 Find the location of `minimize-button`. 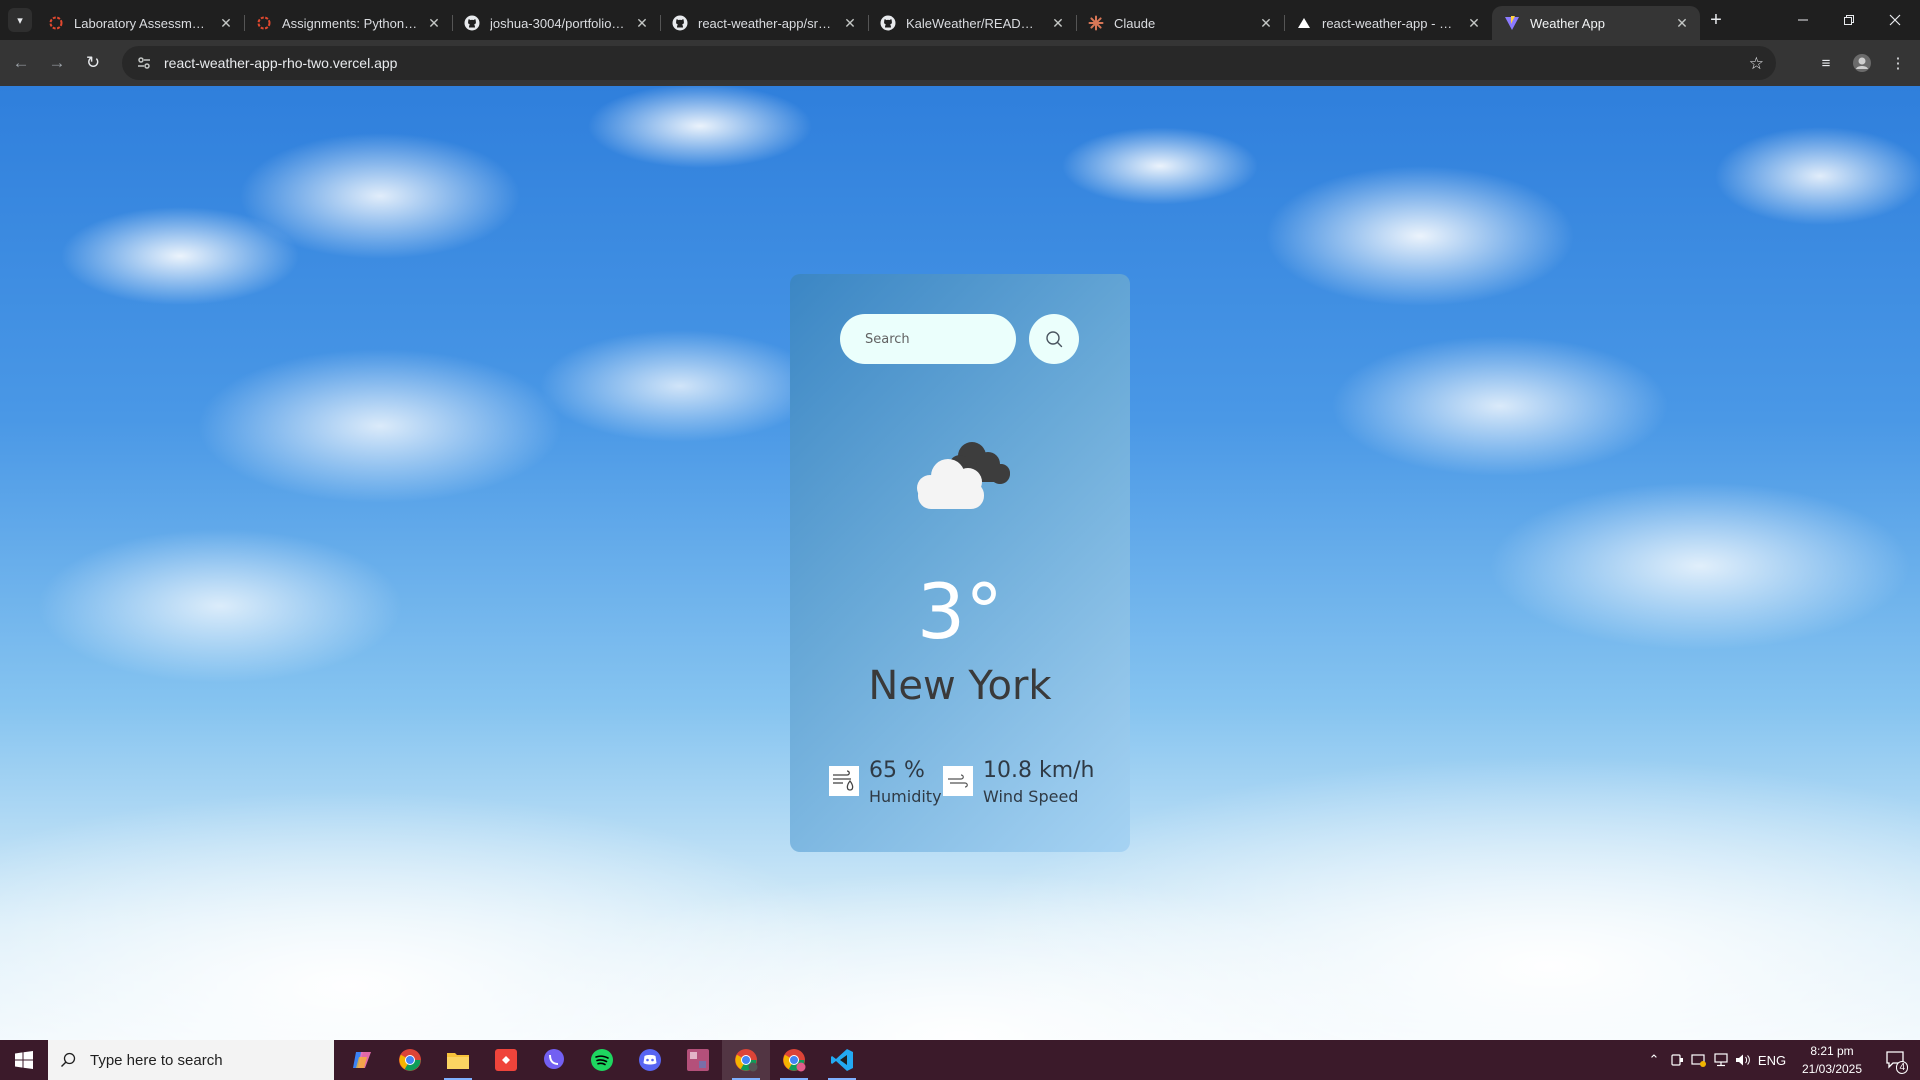

minimize-button is located at coordinates (1803, 20).